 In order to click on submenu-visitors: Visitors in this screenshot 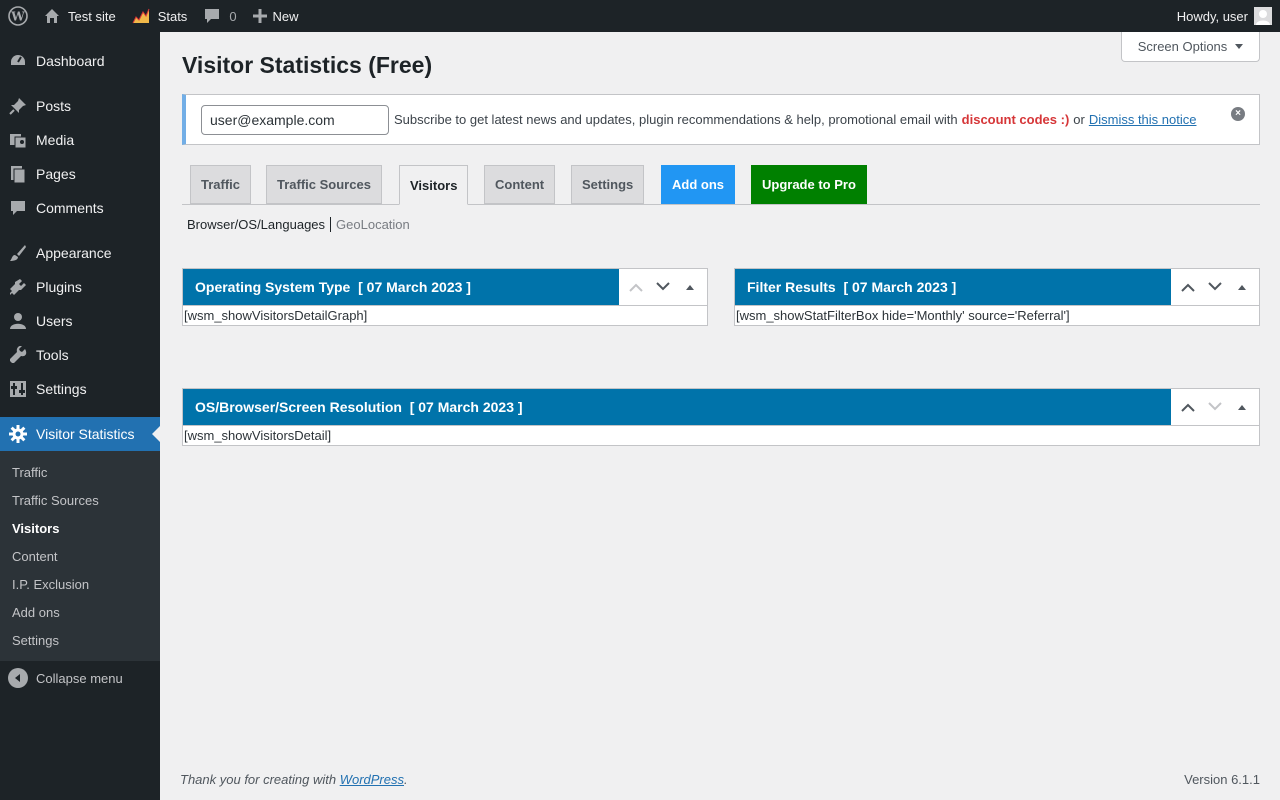, I will do `click(80, 528)`.